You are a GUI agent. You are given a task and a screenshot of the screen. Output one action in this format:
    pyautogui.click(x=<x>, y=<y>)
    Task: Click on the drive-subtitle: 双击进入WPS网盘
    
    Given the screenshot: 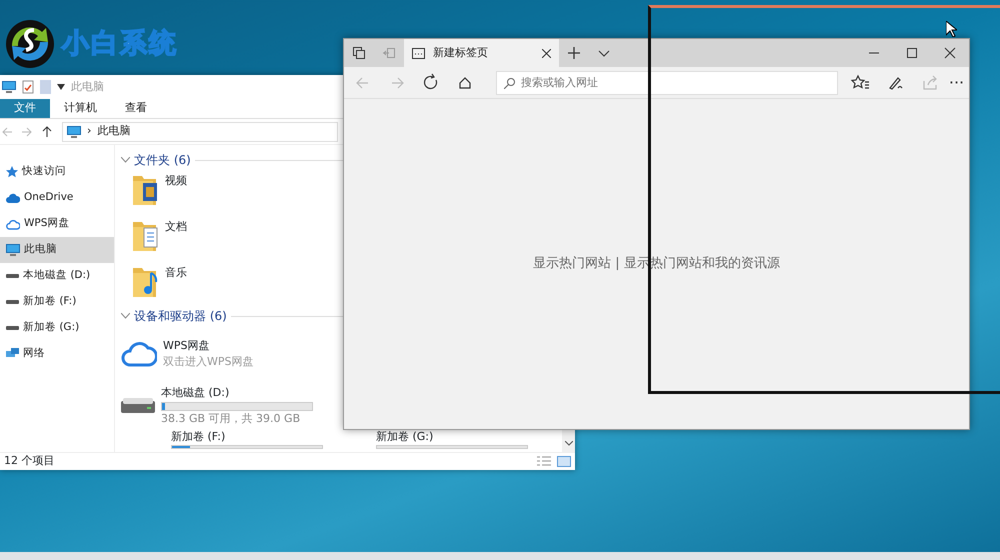 What is the action you would take?
    pyautogui.click(x=208, y=362)
    